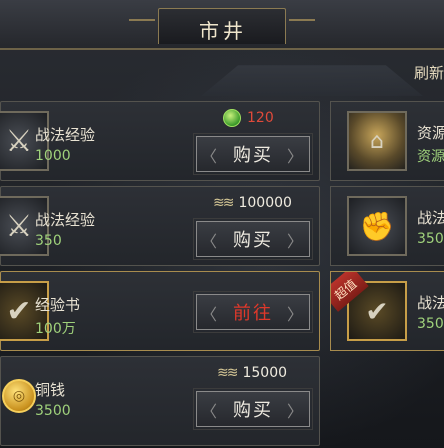  What do you see at coordinates (260, 118) in the screenshot?
I see `item-price: 120` at bounding box center [260, 118].